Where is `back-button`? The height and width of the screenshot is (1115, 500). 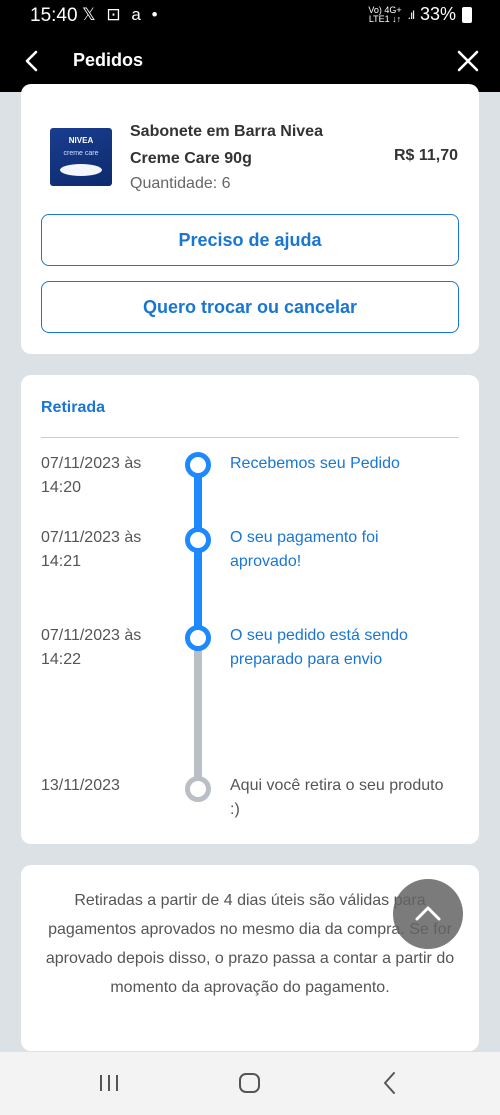
back-button is located at coordinates (32, 61).